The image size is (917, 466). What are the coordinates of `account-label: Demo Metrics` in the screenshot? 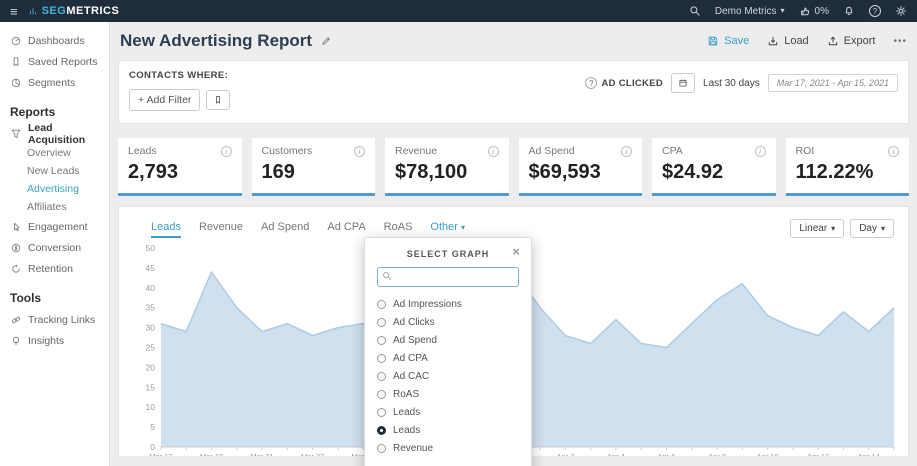 It's located at (745, 11).